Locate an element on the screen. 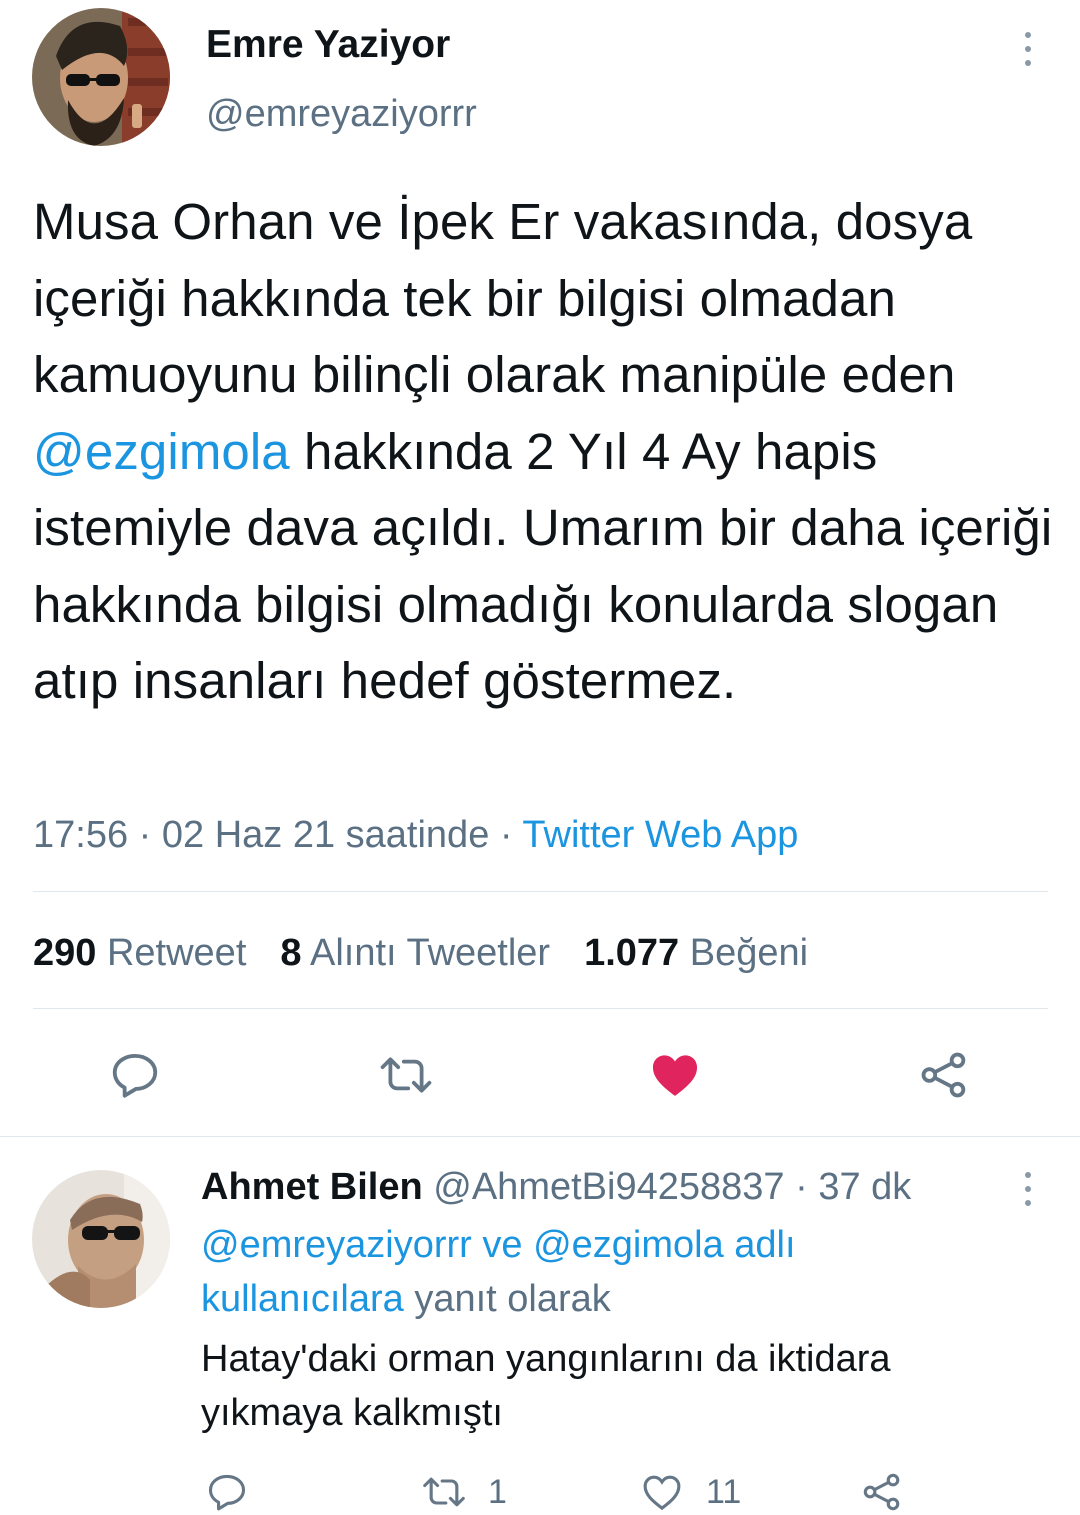  reply-author-handle: @AhmetBi94258837 is located at coordinates (608, 1187).